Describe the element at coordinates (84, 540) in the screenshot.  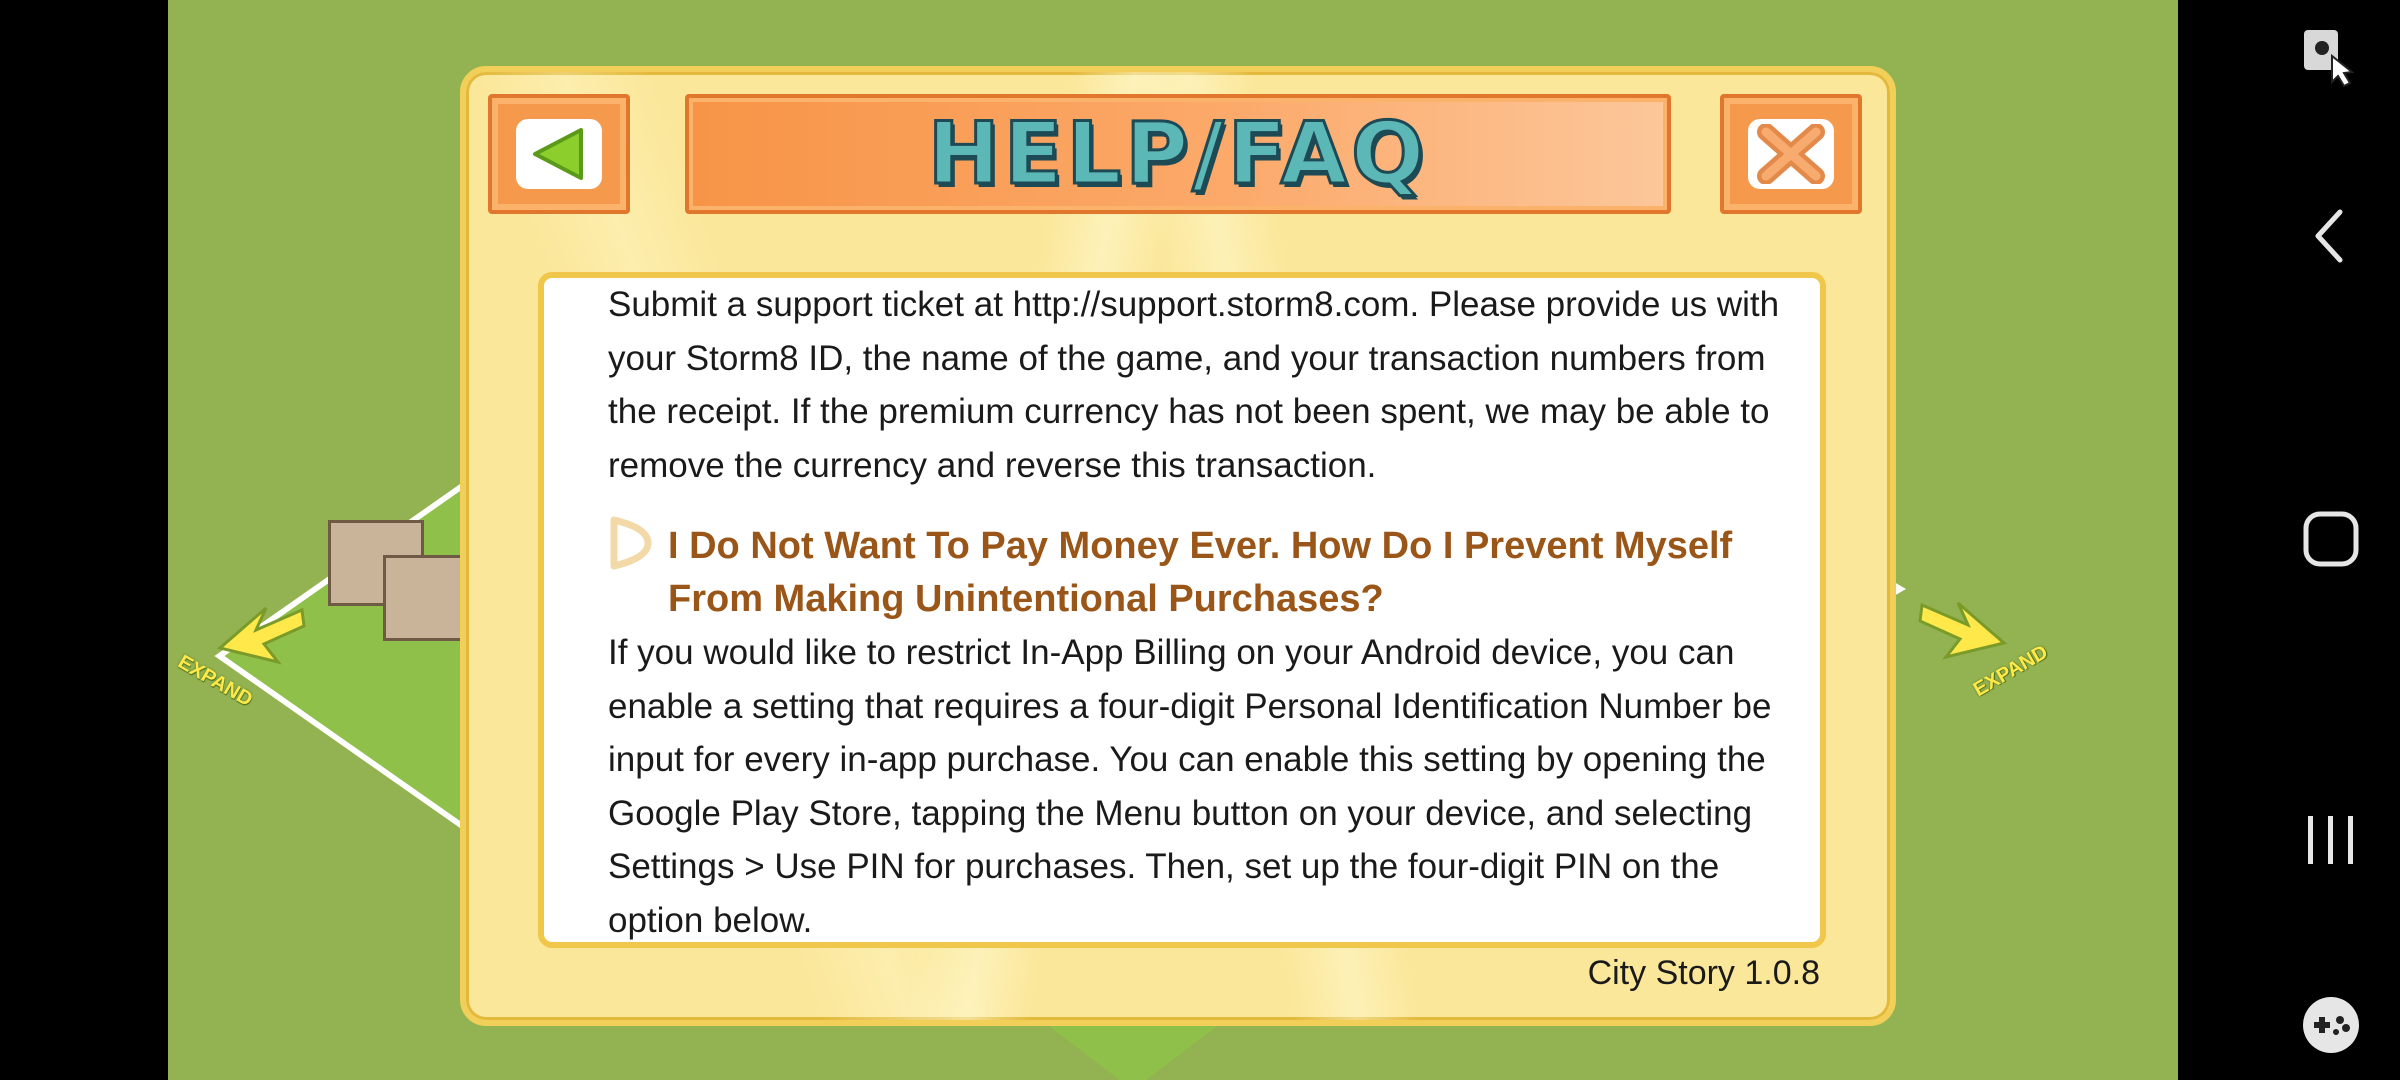
I see `left-black-bar` at that location.